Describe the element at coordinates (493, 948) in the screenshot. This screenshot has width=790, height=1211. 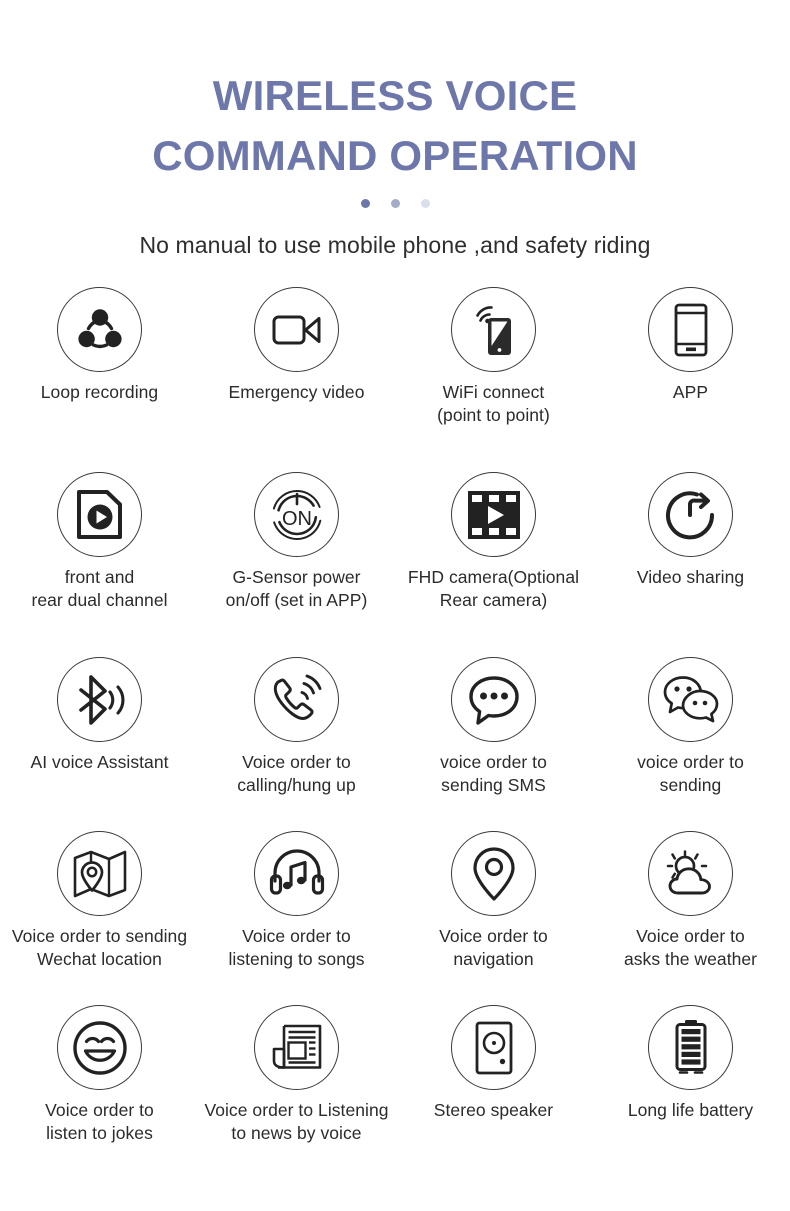
I see `feature-label: Voice order to navigation` at that location.